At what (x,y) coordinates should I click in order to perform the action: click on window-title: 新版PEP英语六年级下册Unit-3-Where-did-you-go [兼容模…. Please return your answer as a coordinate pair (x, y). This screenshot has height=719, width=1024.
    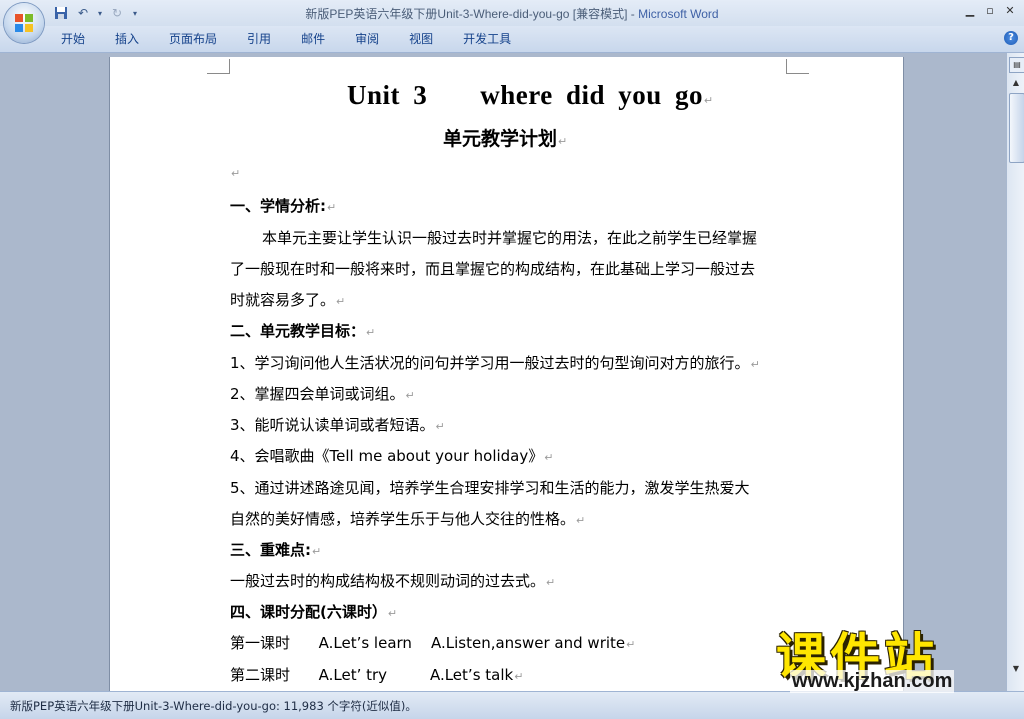
    Looking at the image, I should click on (512, 13).